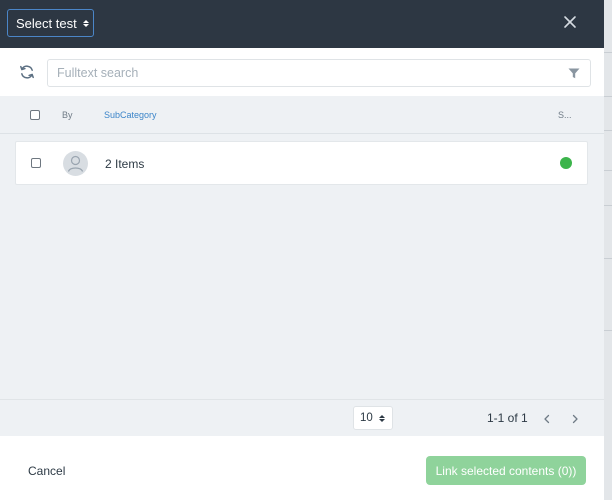  What do you see at coordinates (46, 471) in the screenshot?
I see `cancel-button: Cancel` at bounding box center [46, 471].